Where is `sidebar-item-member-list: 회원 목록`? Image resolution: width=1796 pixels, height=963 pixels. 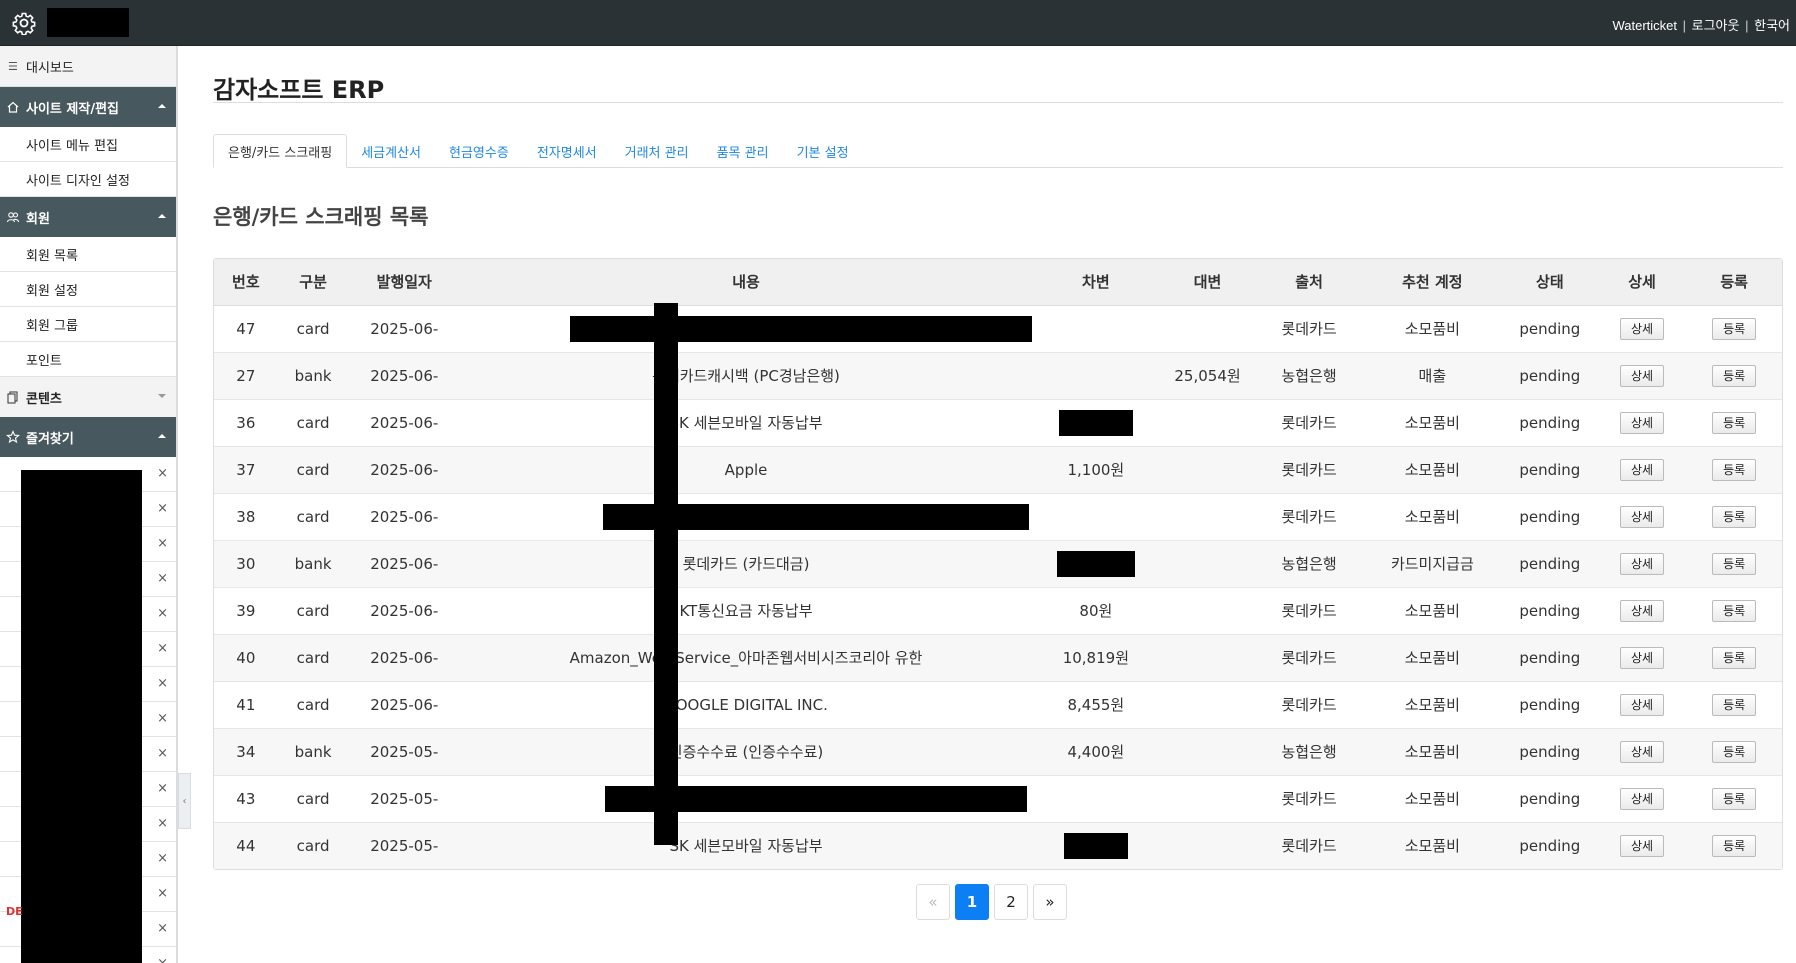 sidebar-item-member-list: 회원 목록 is located at coordinates (88, 254).